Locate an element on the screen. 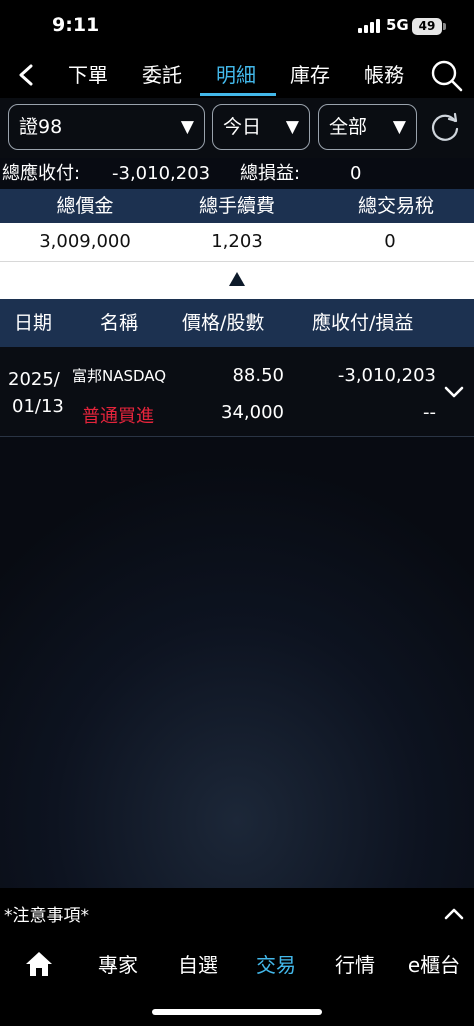  total-pnl-value: 0 is located at coordinates (356, 173).